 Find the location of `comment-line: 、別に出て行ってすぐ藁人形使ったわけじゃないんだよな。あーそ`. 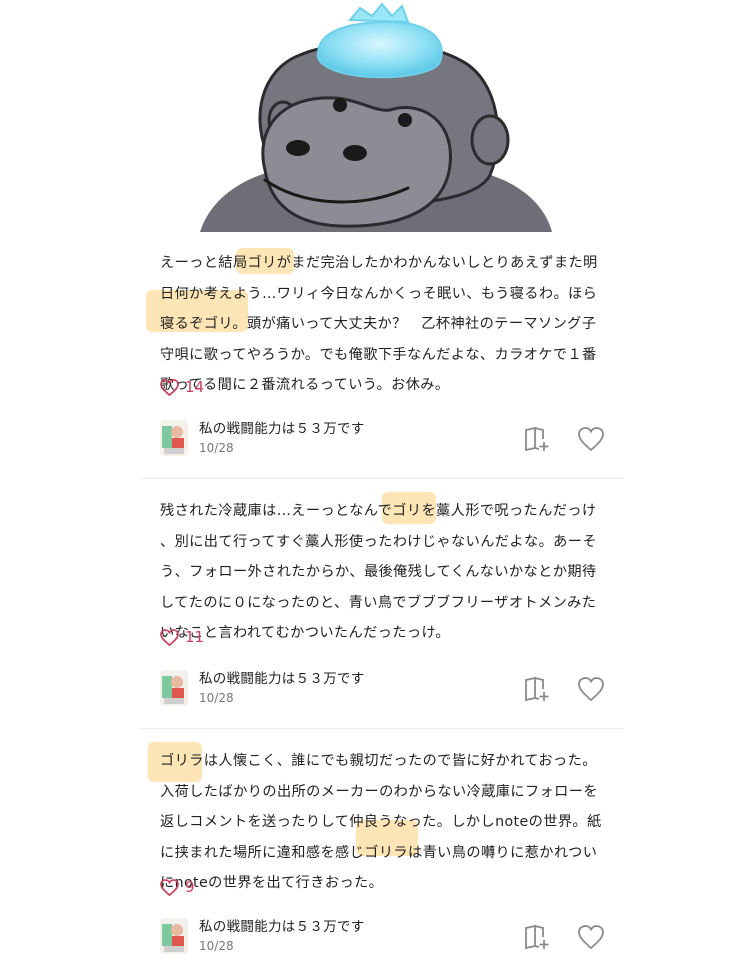

comment-line: 、別に出て行ってすぐ藁人形使ったわけじゃないんだよな。あーそ is located at coordinates (378, 541).